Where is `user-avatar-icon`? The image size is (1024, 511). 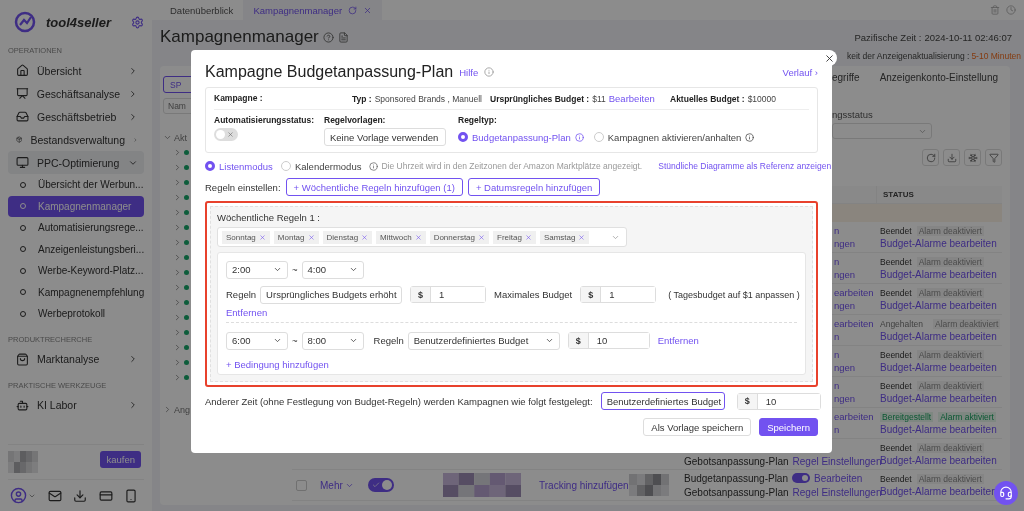
user-avatar-icon is located at coordinates (18, 495).